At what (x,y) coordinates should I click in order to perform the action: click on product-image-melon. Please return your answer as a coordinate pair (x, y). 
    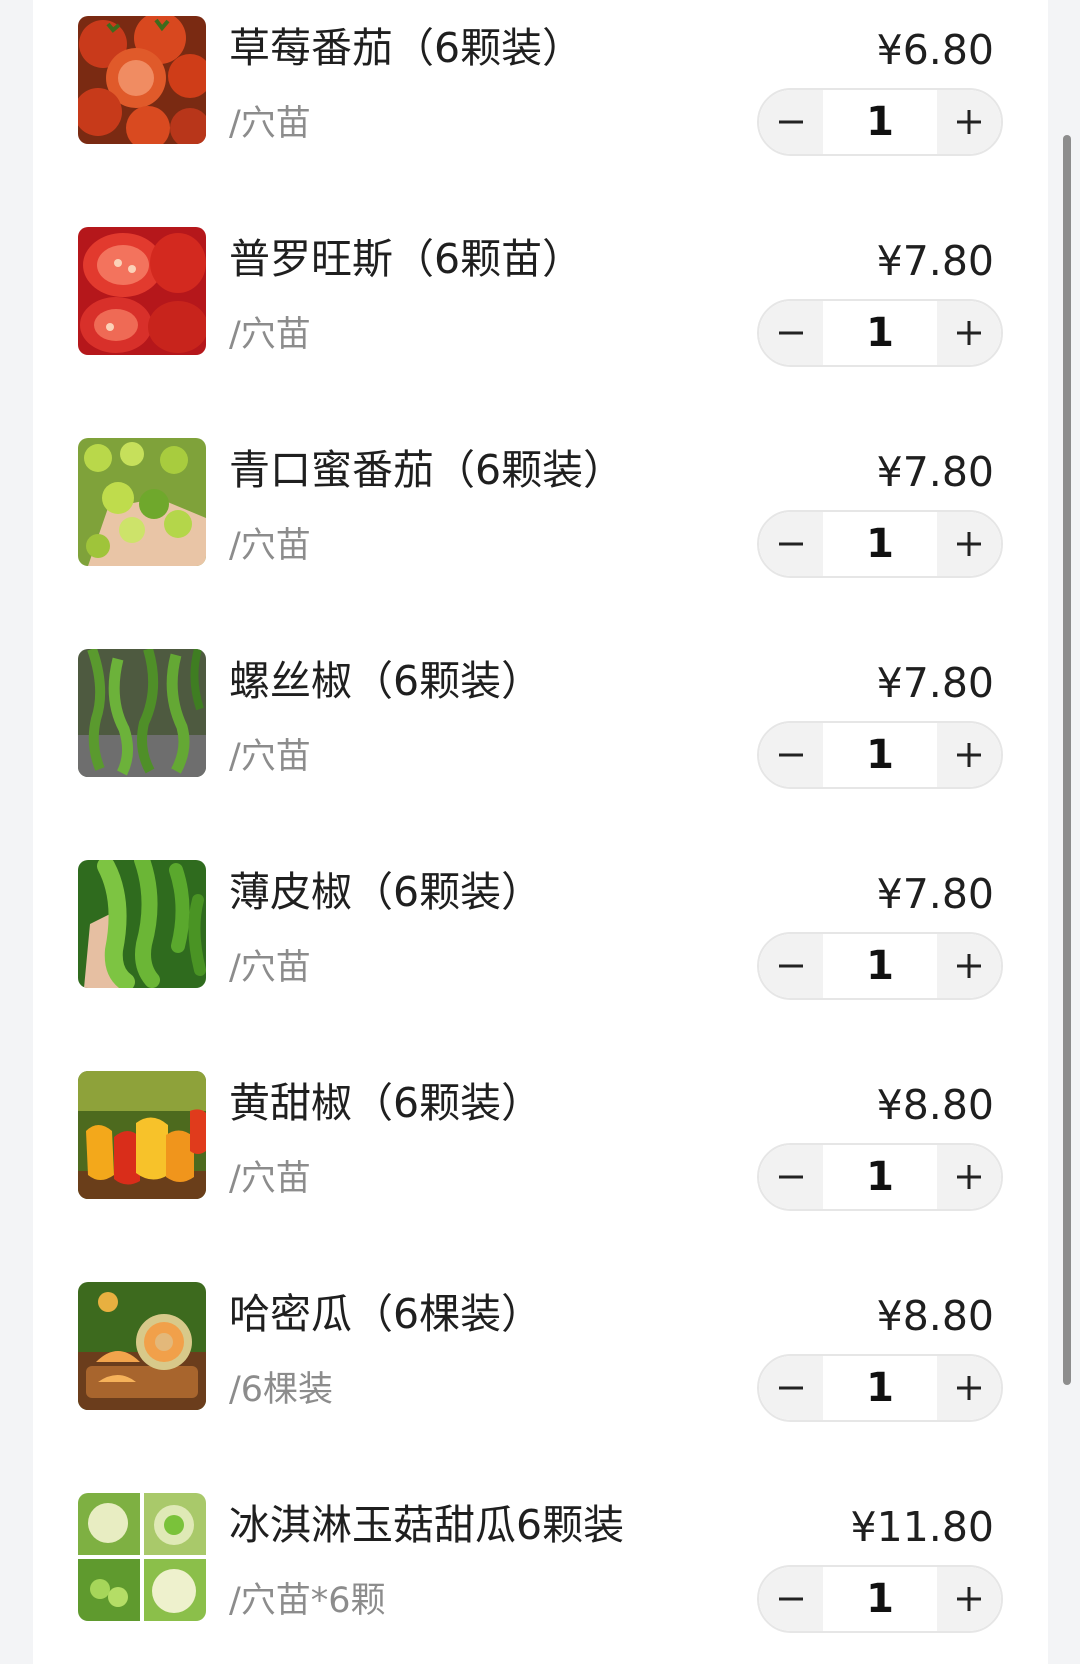
    Looking at the image, I should click on (142, 1346).